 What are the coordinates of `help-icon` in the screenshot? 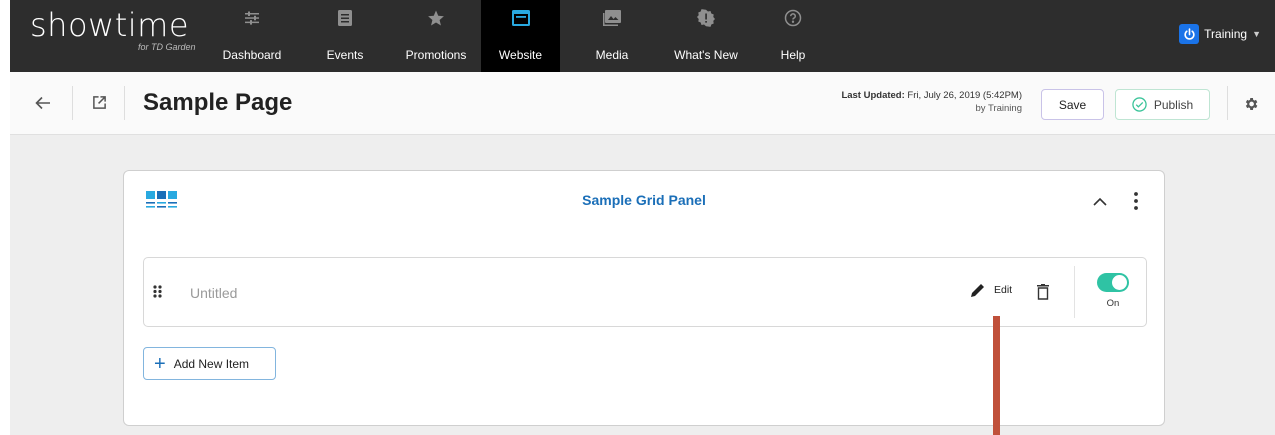 It's located at (793, 18).